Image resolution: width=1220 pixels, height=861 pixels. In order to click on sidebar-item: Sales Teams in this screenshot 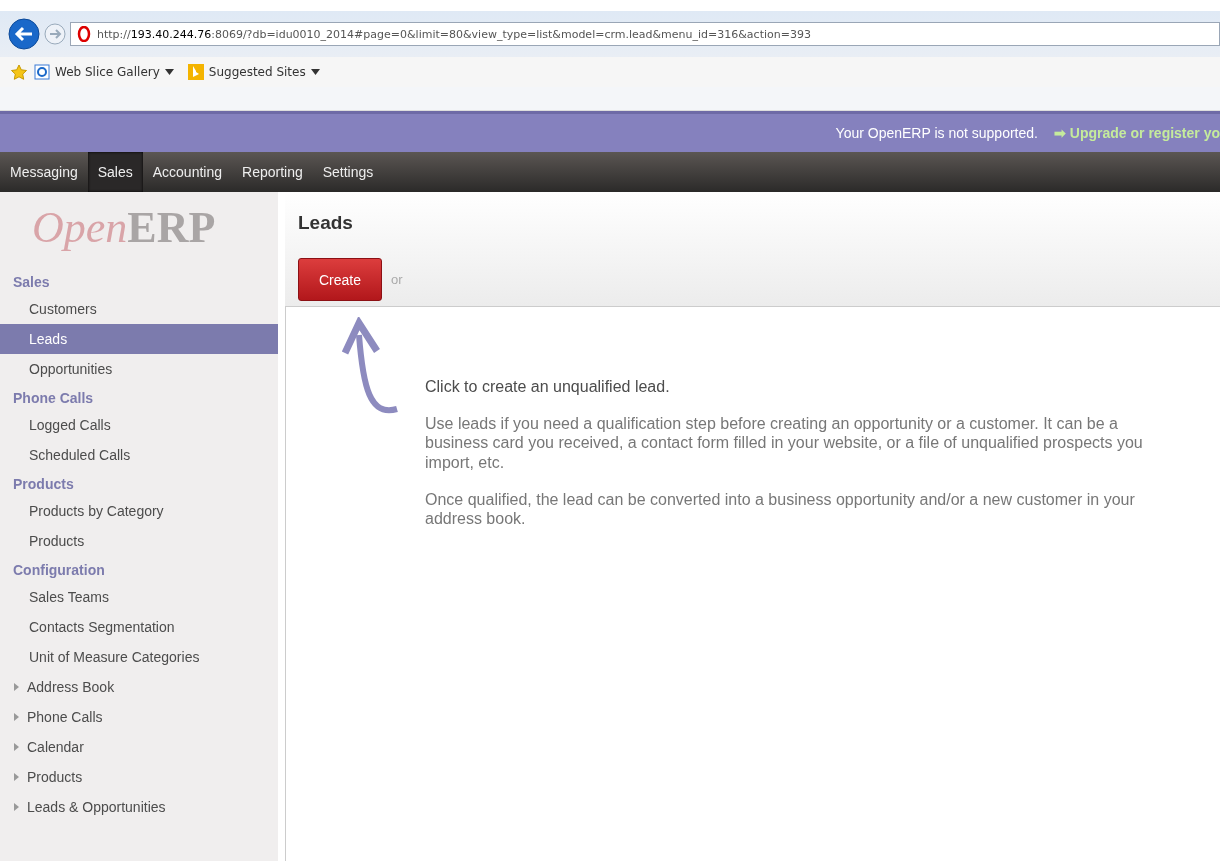, I will do `click(139, 597)`.